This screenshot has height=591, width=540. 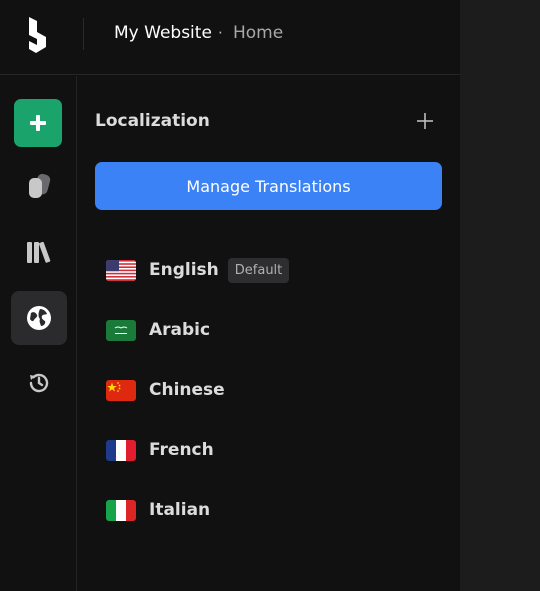 What do you see at coordinates (258, 270) in the screenshot?
I see `default-badge: Default` at bounding box center [258, 270].